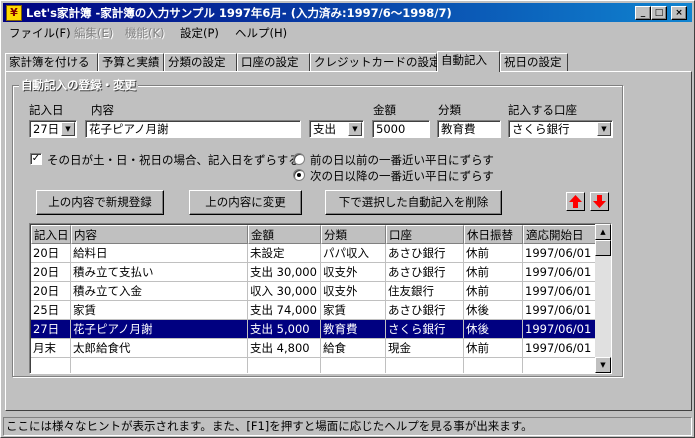 The height and width of the screenshot is (438, 695). What do you see at coordinates (284, 253) in the screenshot?
I see `table-cell: 未設定` at bounding box center [284, 253].